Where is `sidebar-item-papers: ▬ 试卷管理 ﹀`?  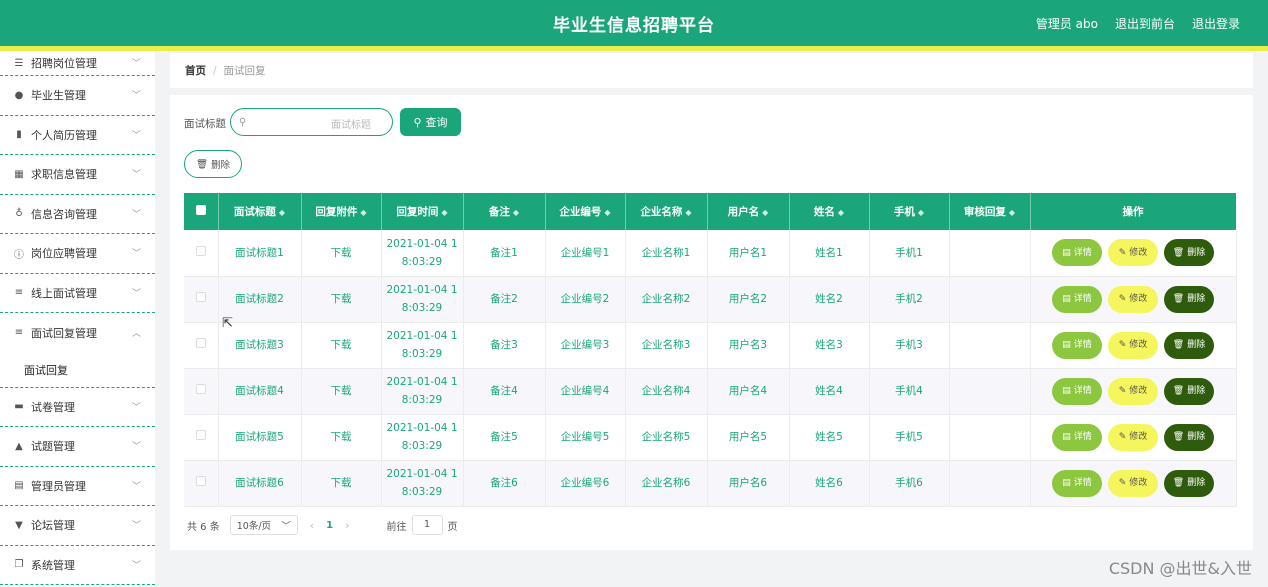 sidebar-item-papers: ▬ 试卷管理 ﹀ is located at coordinates (77, 407).